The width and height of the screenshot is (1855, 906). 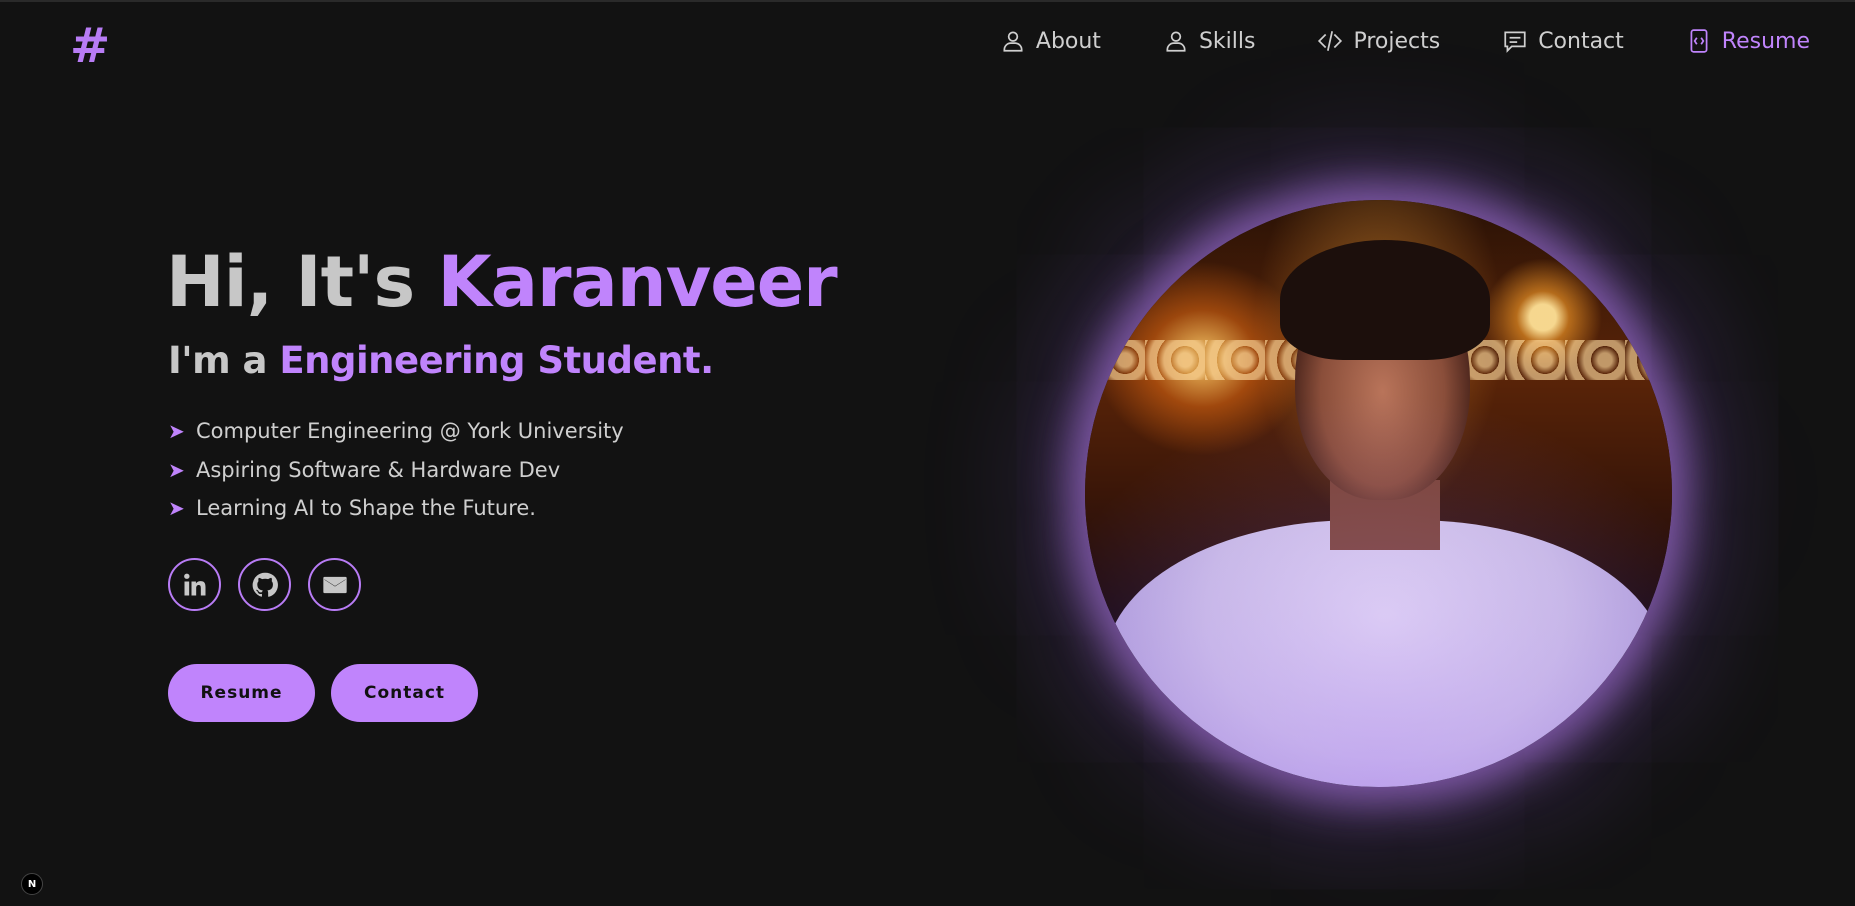 What do you see at coordinates (927, 1) in the screenshot?
I see `top-border` at bounding box center [927, 1].